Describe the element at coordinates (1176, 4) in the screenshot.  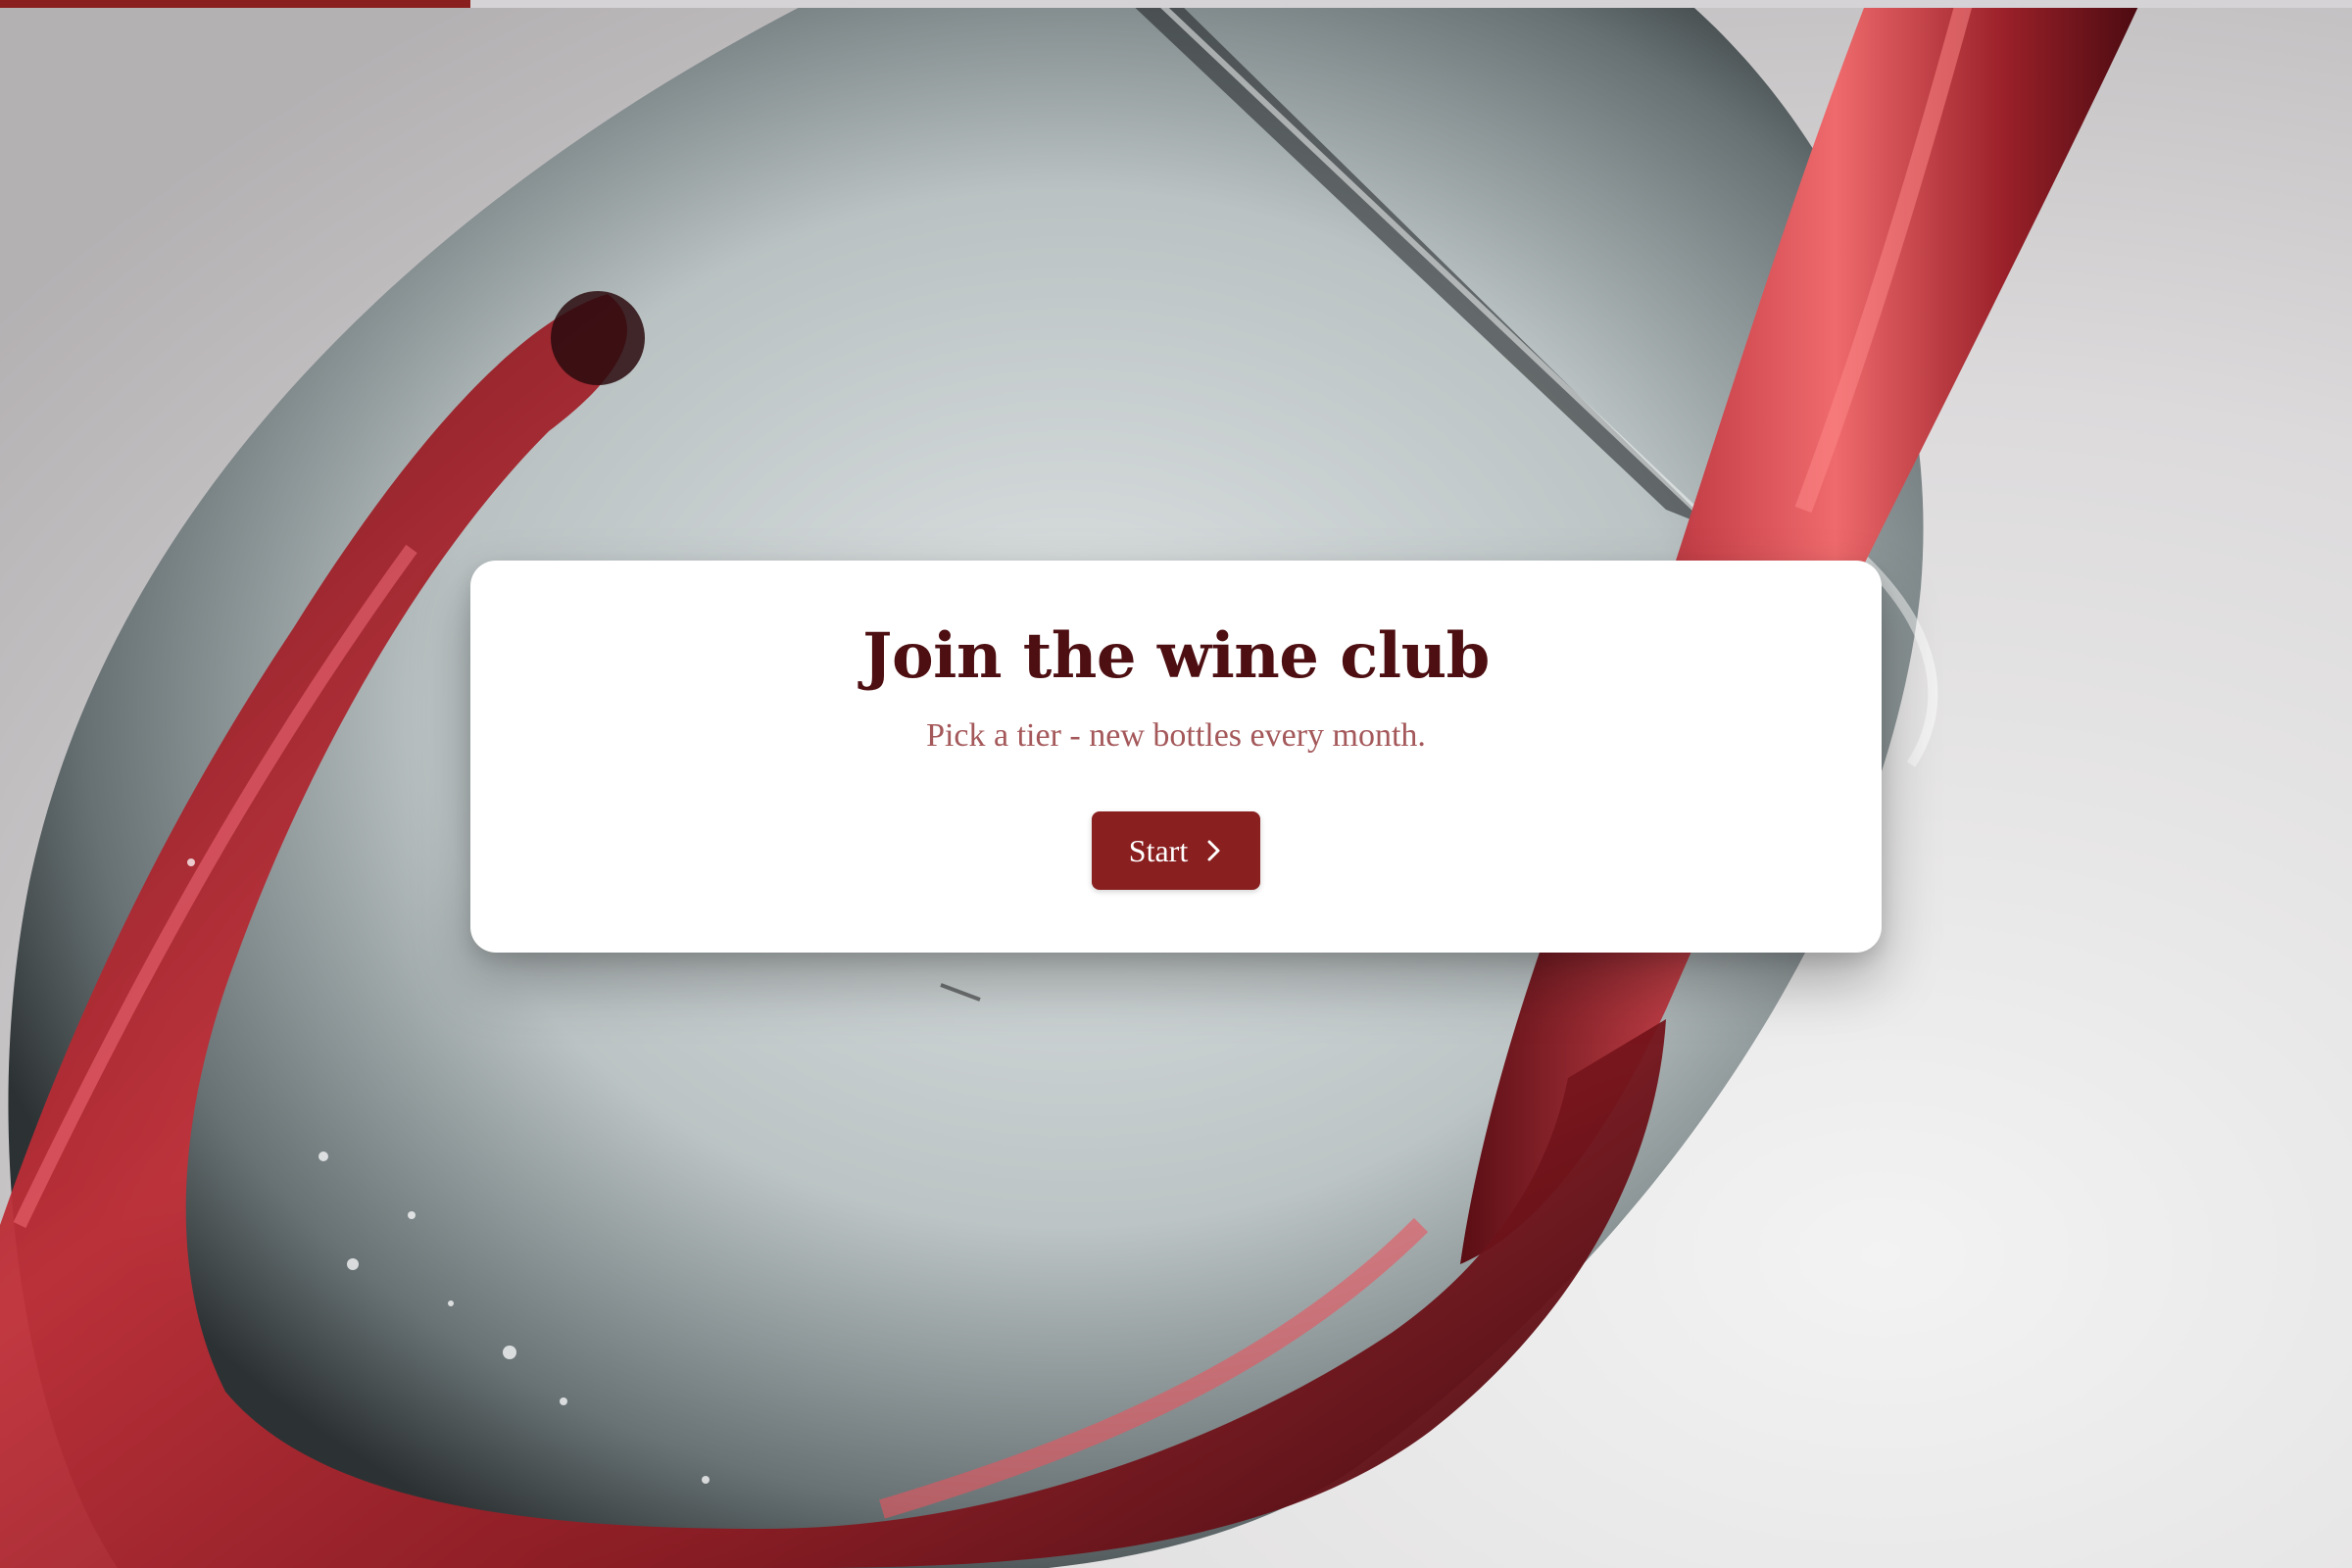
I see `progress-bar` at that location.